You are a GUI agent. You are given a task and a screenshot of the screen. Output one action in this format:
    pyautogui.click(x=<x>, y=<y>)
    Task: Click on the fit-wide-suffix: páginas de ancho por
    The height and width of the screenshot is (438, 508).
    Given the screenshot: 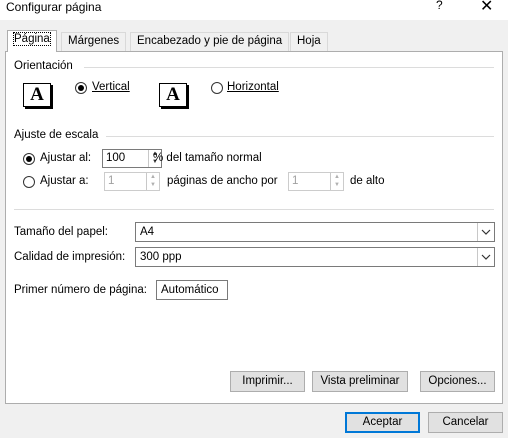 What is the action you would take?
    pyautogui.click(x=222, y=181)
    